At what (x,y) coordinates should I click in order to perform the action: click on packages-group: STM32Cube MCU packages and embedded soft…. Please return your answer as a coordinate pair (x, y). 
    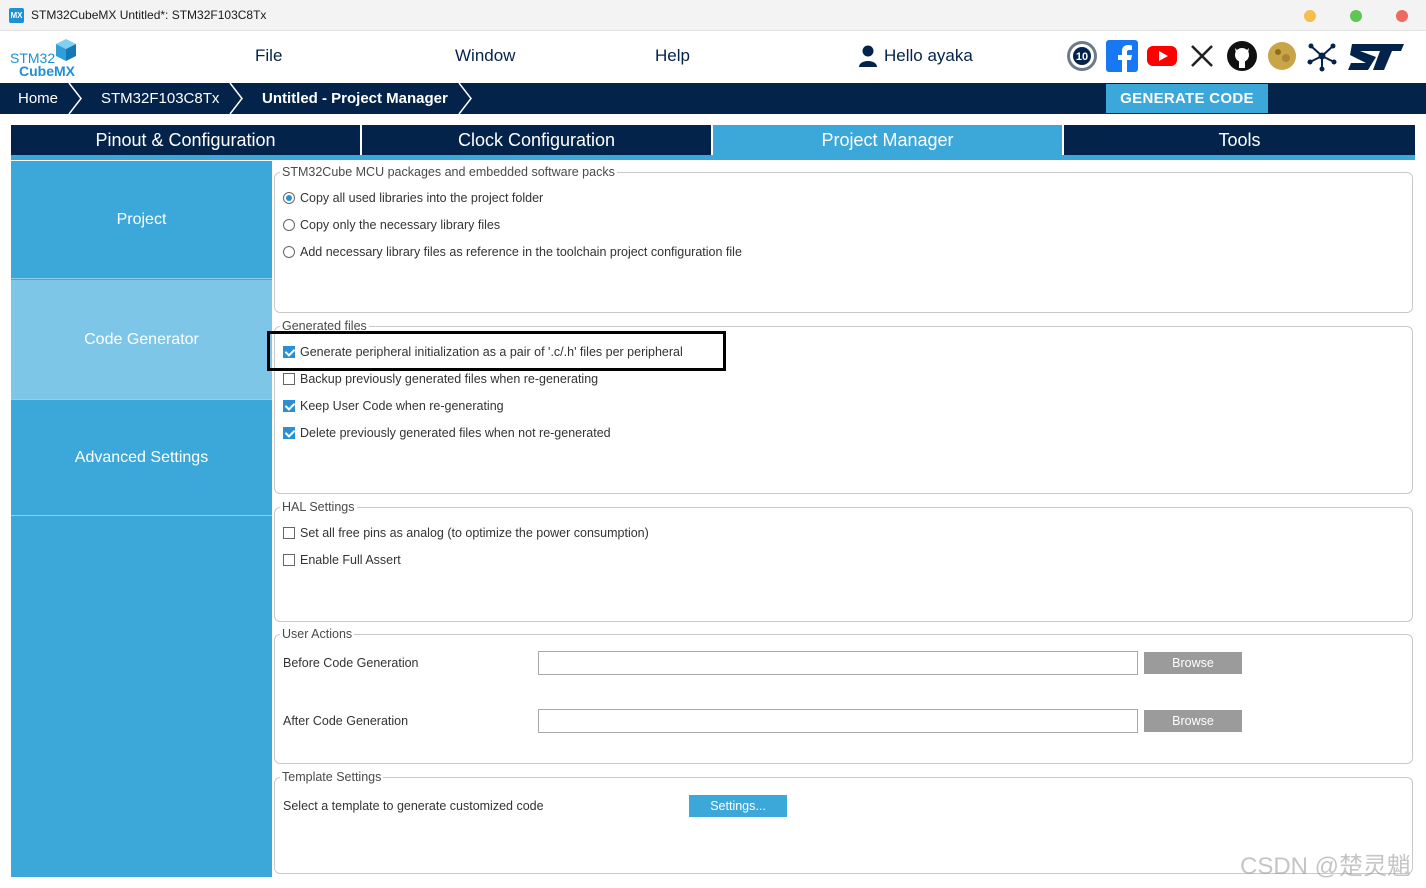
    Looking at the image, I should click on (843, 238).